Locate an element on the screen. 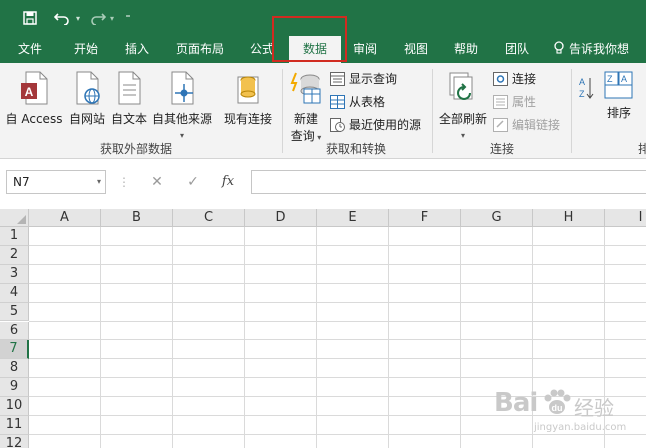 This screenshot has height=448, width=646. redo-dropdown-icon: ▾ is located at coordinates (112, 18).